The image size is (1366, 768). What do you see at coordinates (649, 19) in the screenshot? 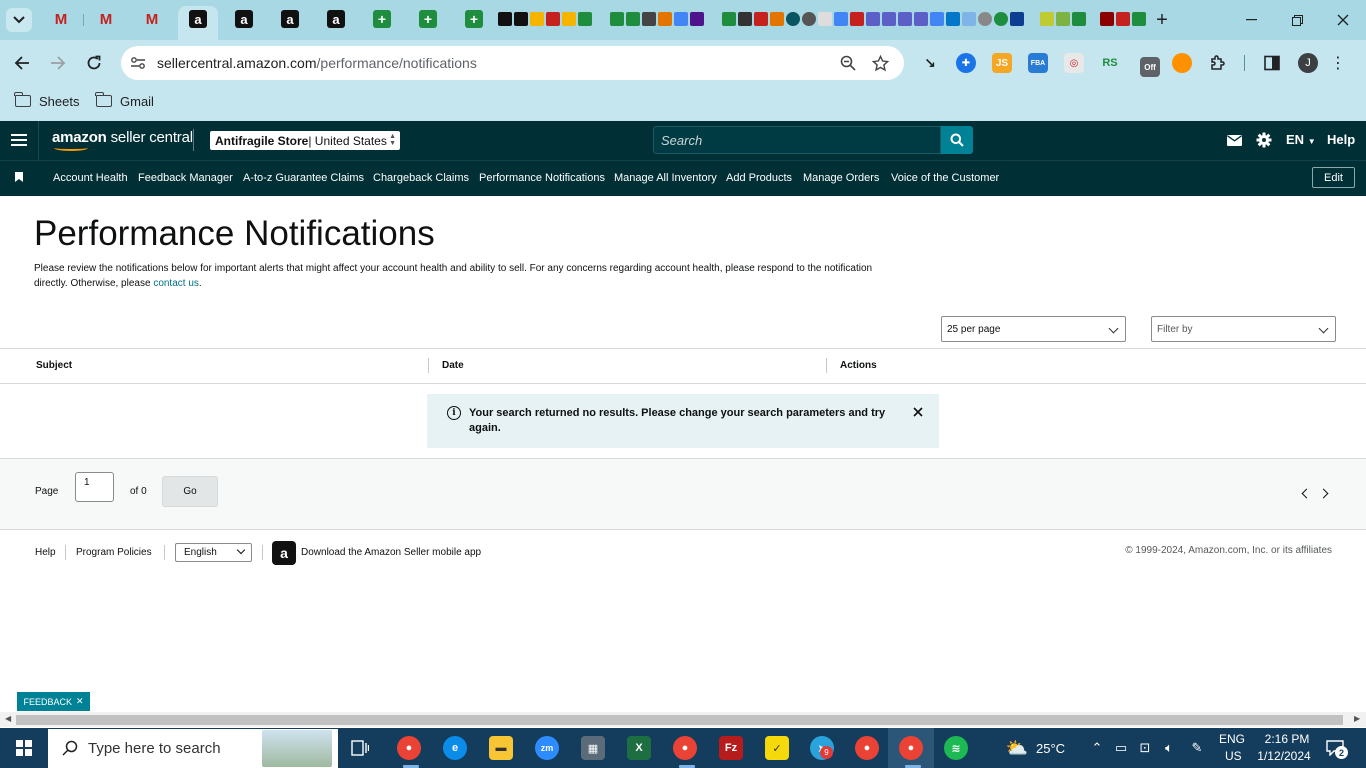
I see `p-tab-icon` at bounding box center [649, 19].